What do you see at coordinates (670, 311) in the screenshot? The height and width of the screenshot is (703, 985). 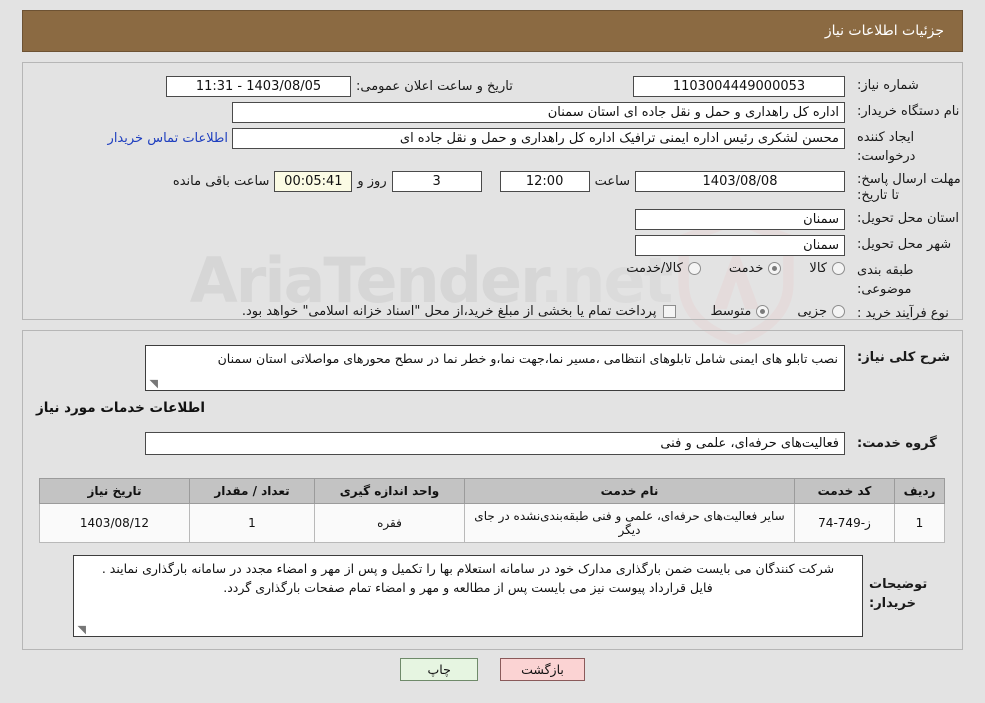 I see `treasury-docs-checkbox` at bounding box center [670, 311].